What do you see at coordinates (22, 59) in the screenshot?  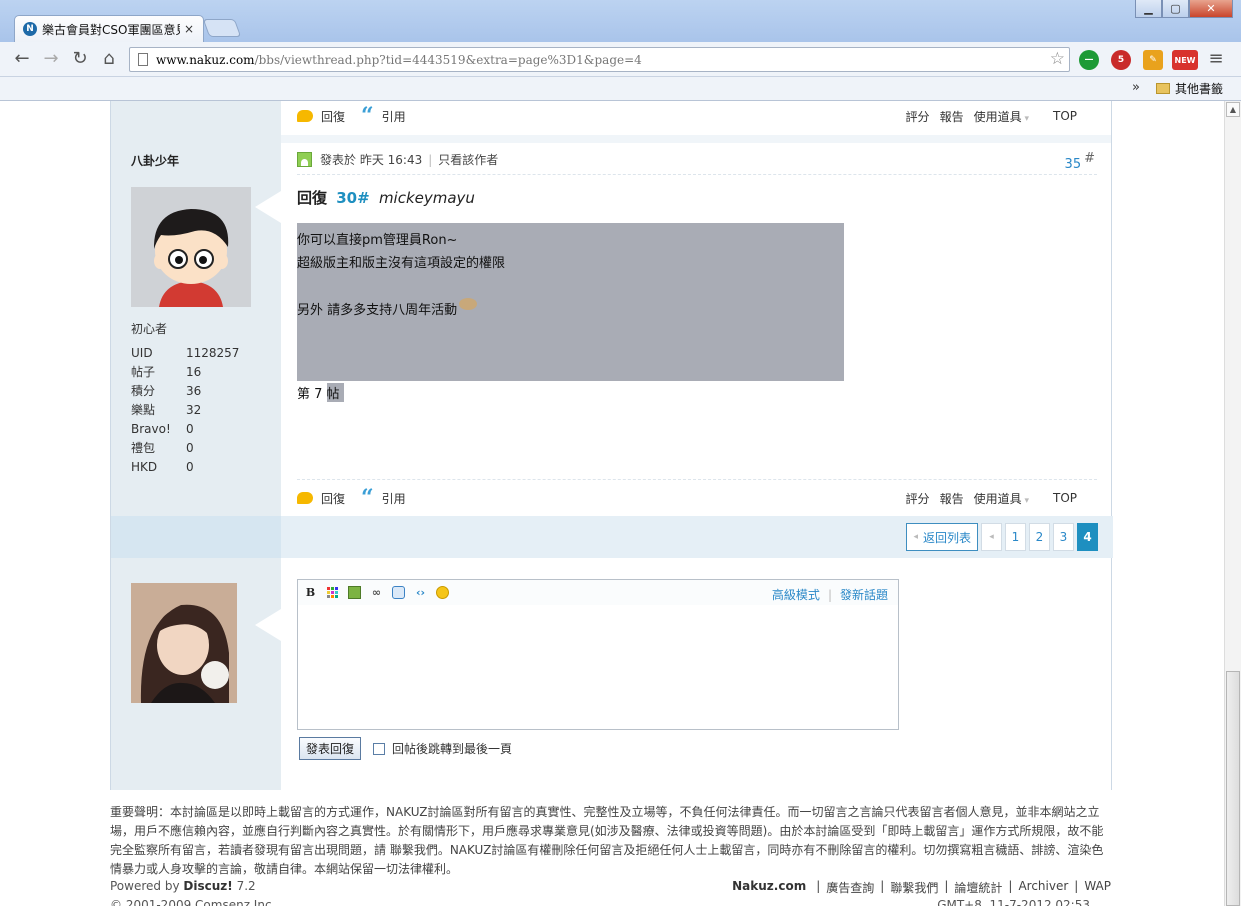 I see `back-button: ←` at bounding box center [22, 59].